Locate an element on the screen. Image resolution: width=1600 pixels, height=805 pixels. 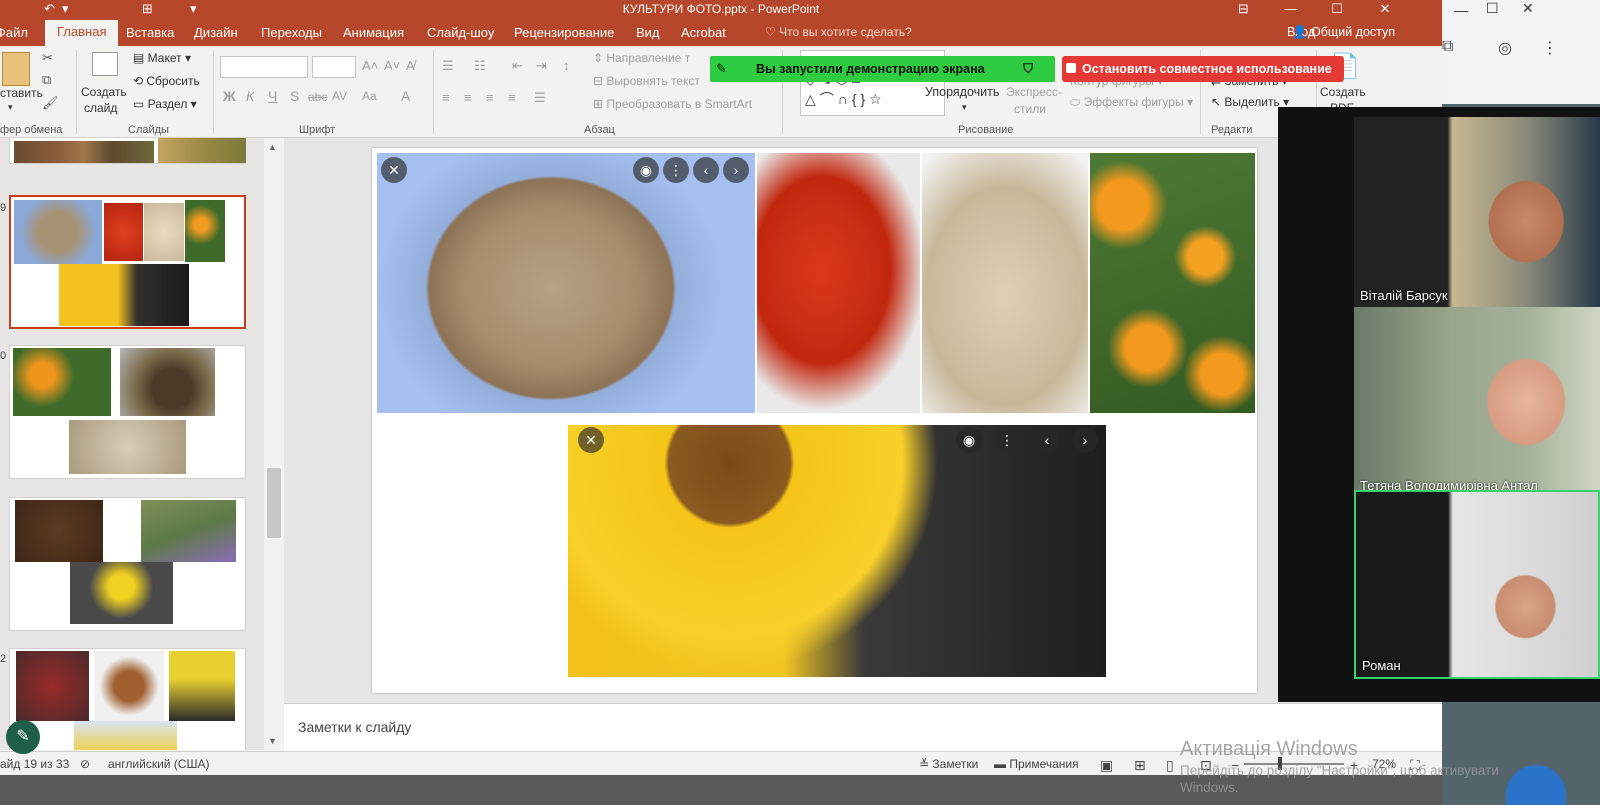
layout-button: ▤ Макет ▾ is located at coordinates (162, 58).